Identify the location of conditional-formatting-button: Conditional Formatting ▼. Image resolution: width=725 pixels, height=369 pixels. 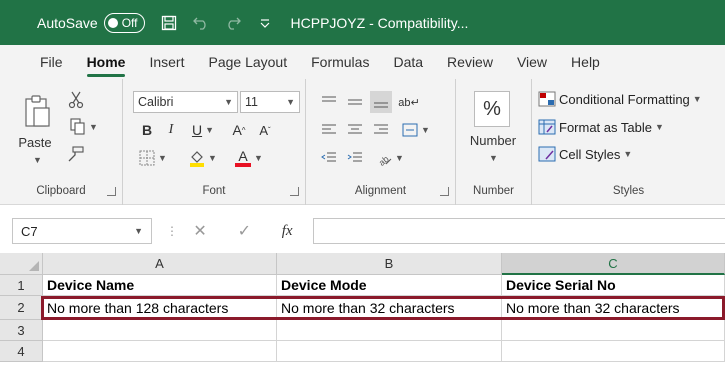
(620, 99).